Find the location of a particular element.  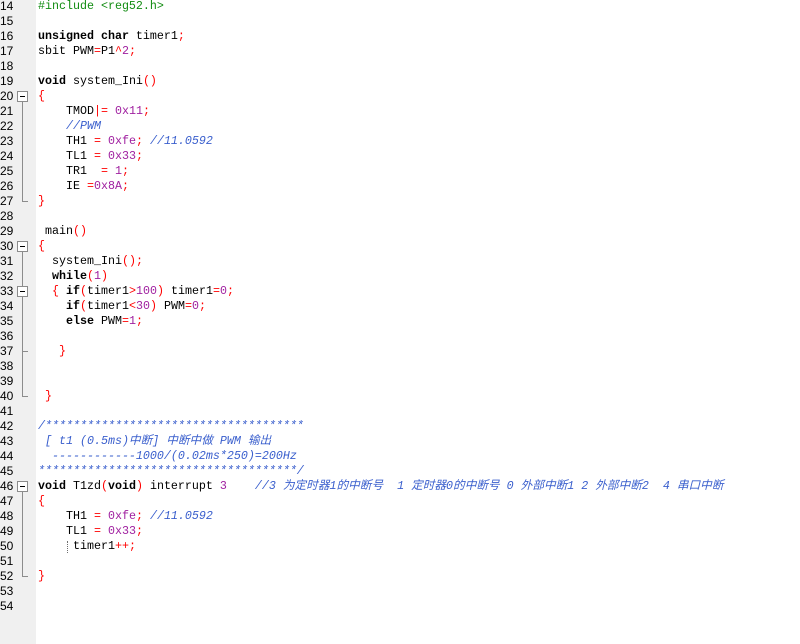

code-line: 54 is located at coordinates (400, 606).